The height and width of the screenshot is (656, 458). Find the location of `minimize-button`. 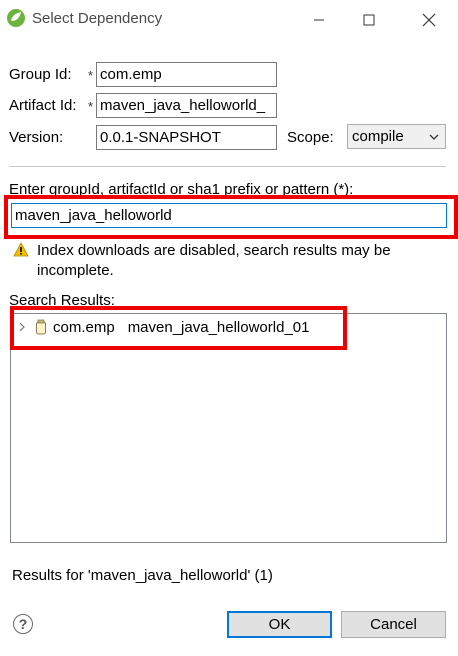

minimize-button is located at coordinates (319, 20).